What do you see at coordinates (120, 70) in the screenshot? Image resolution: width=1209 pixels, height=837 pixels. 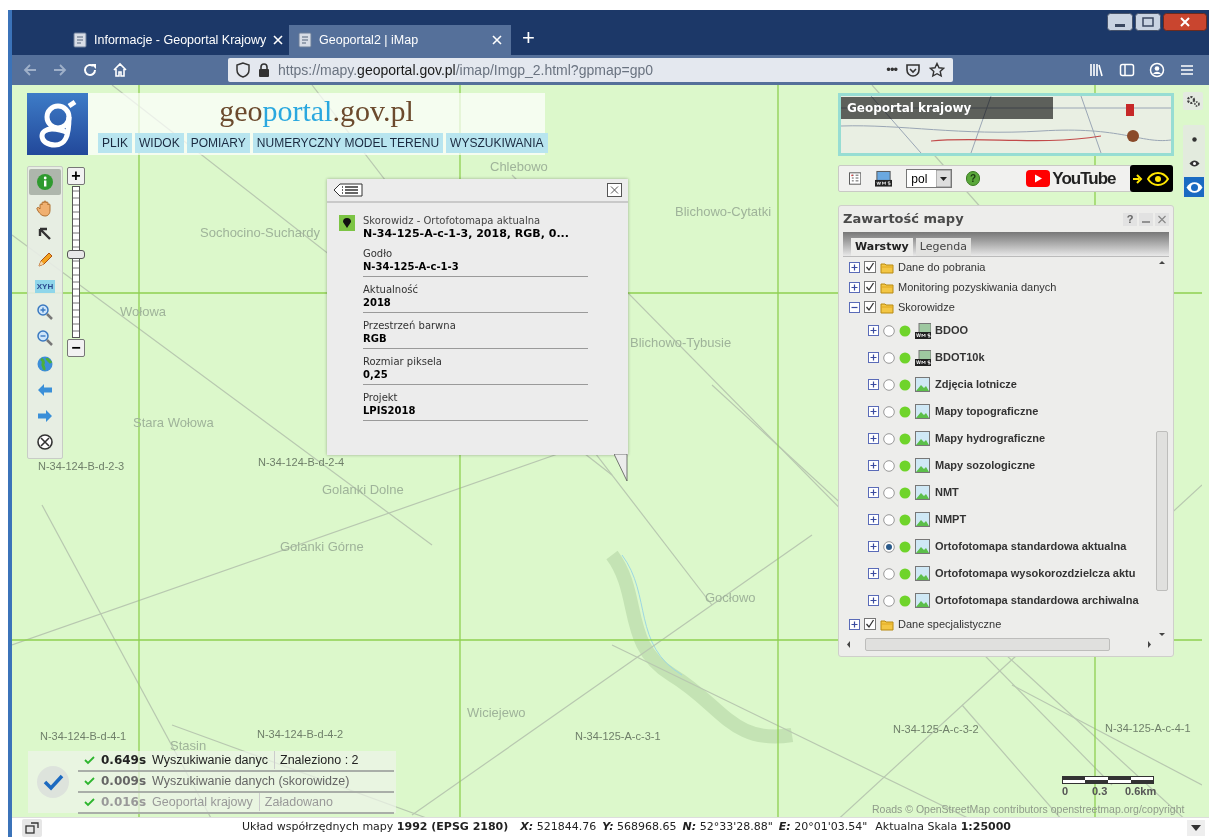 I see `home-icon` at bounding box center [120, 70].